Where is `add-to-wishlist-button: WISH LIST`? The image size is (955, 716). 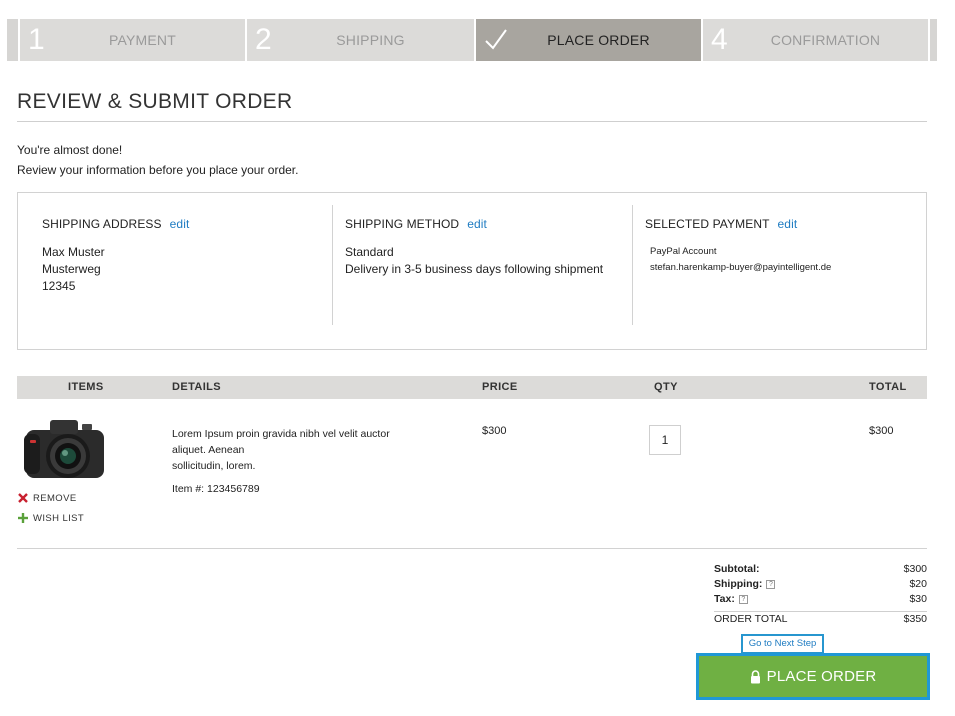
add-to-wishlist-button: WISH LIST is located at coordinates (50, 518).